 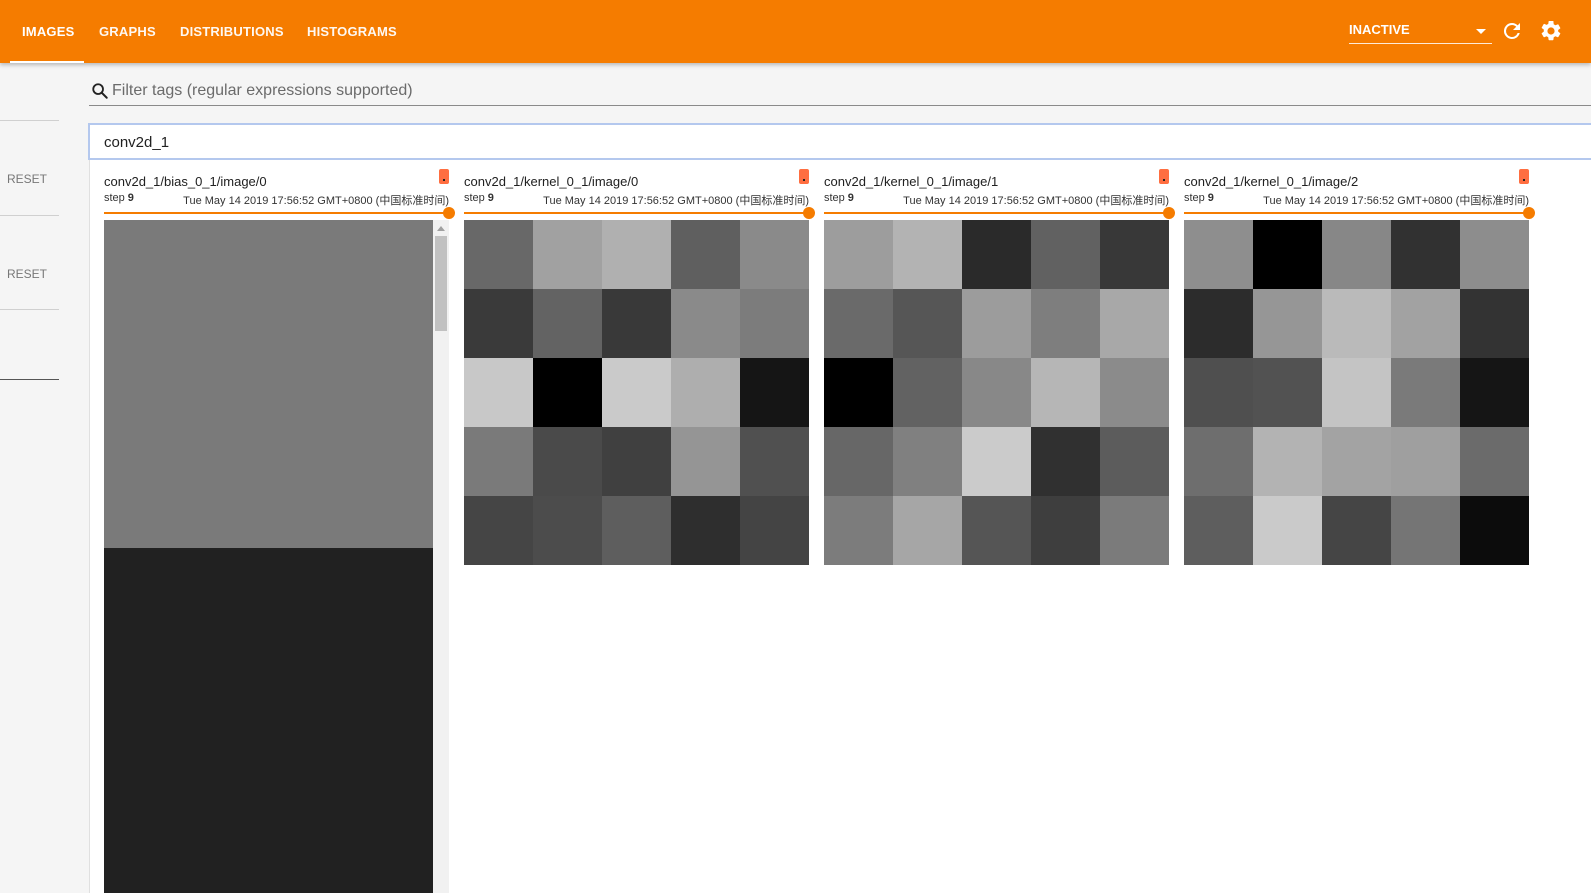 What do you see at coordinates (127, 31) in the screenshot?
I see `tab-graphs: GRAPHS` at bounding box center [127, 31].